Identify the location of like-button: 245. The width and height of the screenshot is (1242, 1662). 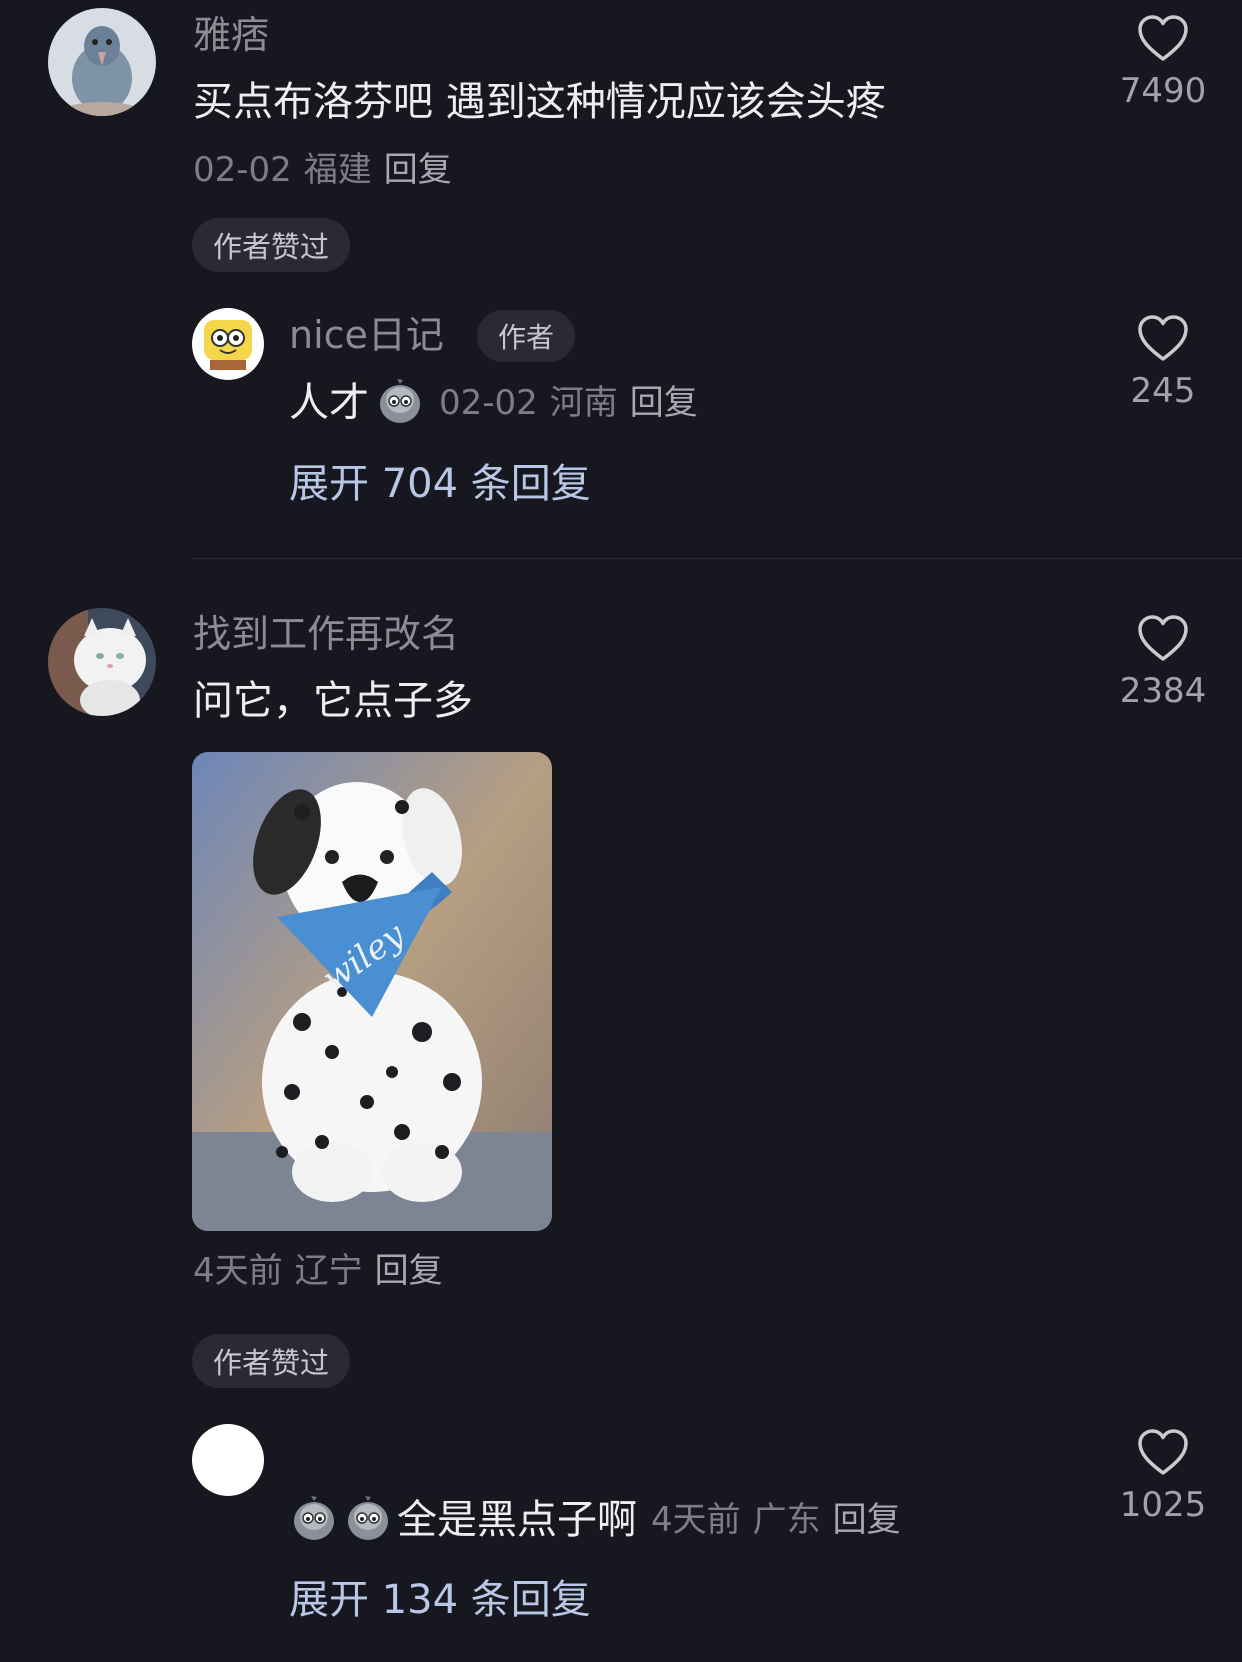
(1163, 361).